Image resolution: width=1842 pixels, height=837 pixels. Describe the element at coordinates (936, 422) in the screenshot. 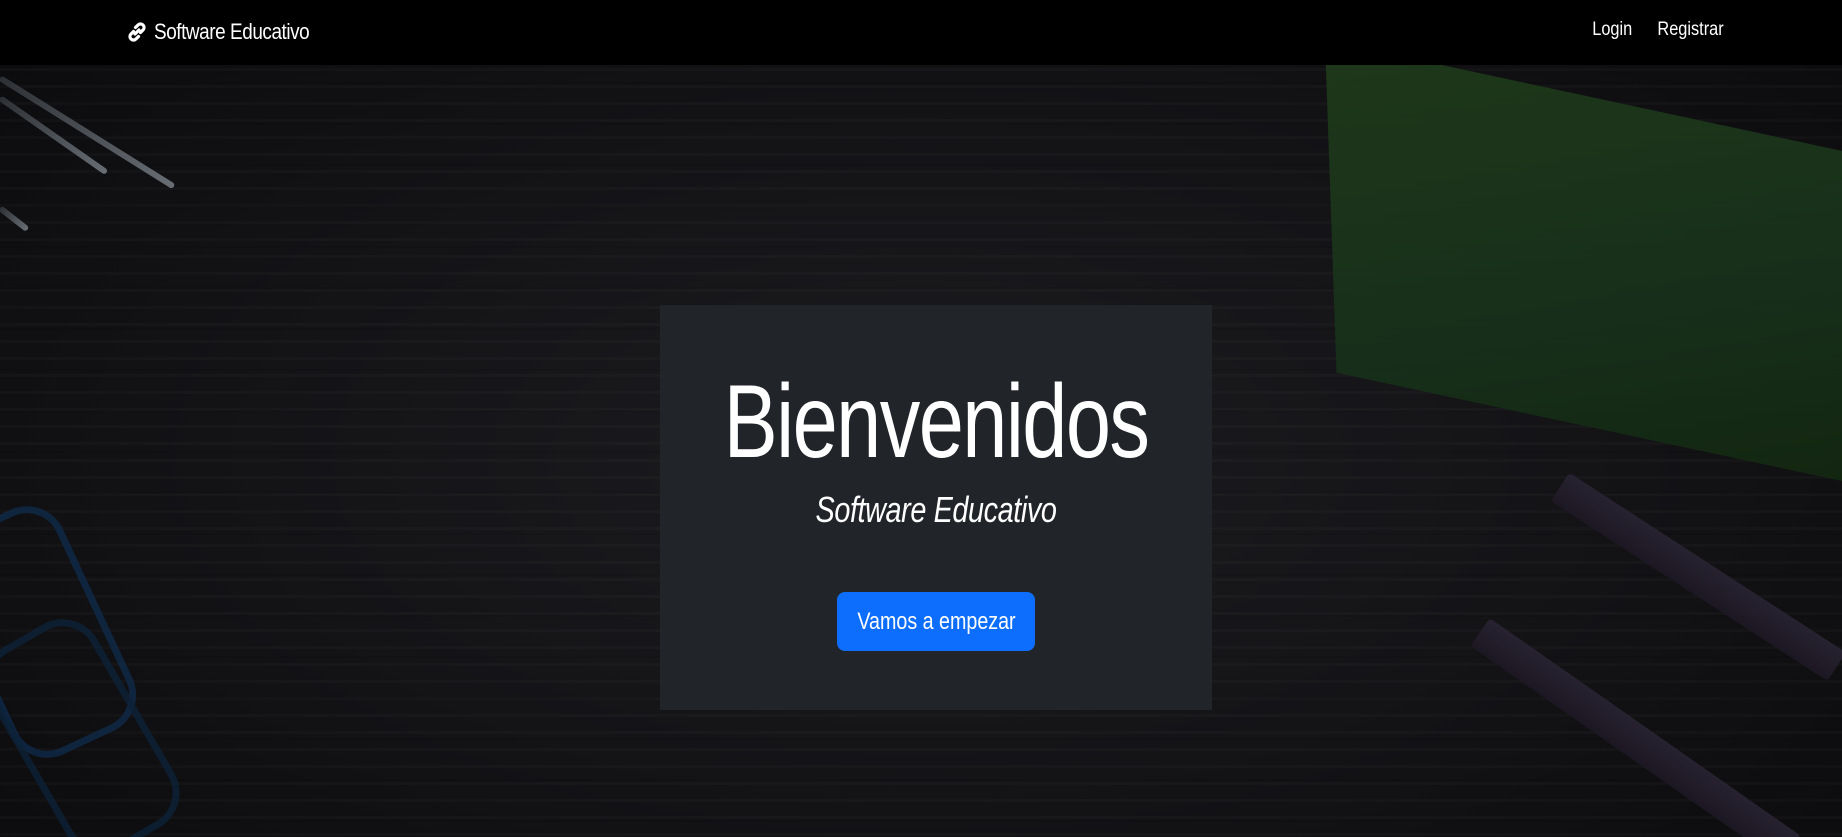

I see `hero-title: Bienvenidos` at that location.